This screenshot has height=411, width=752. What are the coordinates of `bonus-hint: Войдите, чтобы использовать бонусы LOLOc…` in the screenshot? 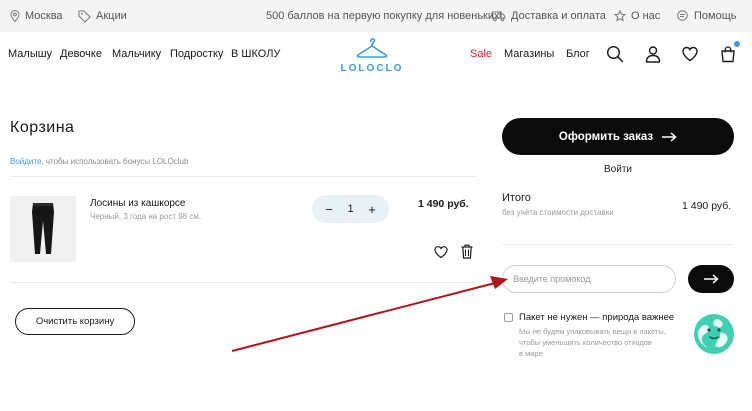 It's located at (99, 161).